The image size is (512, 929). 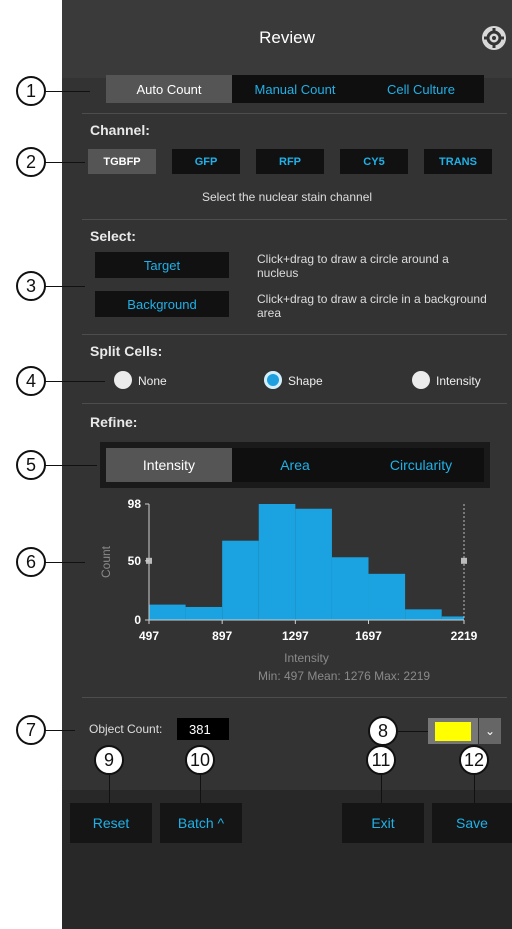 I want to click on callout-4: 4, so click(x=31, y=381).